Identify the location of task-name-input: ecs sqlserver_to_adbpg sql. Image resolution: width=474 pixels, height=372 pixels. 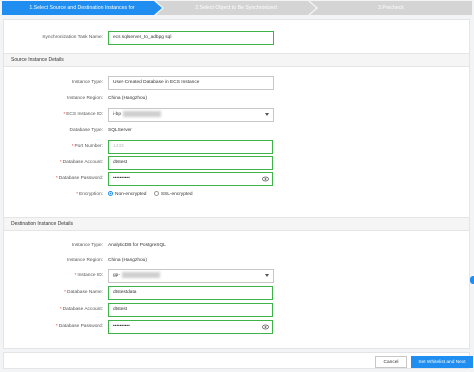
(191, 38).